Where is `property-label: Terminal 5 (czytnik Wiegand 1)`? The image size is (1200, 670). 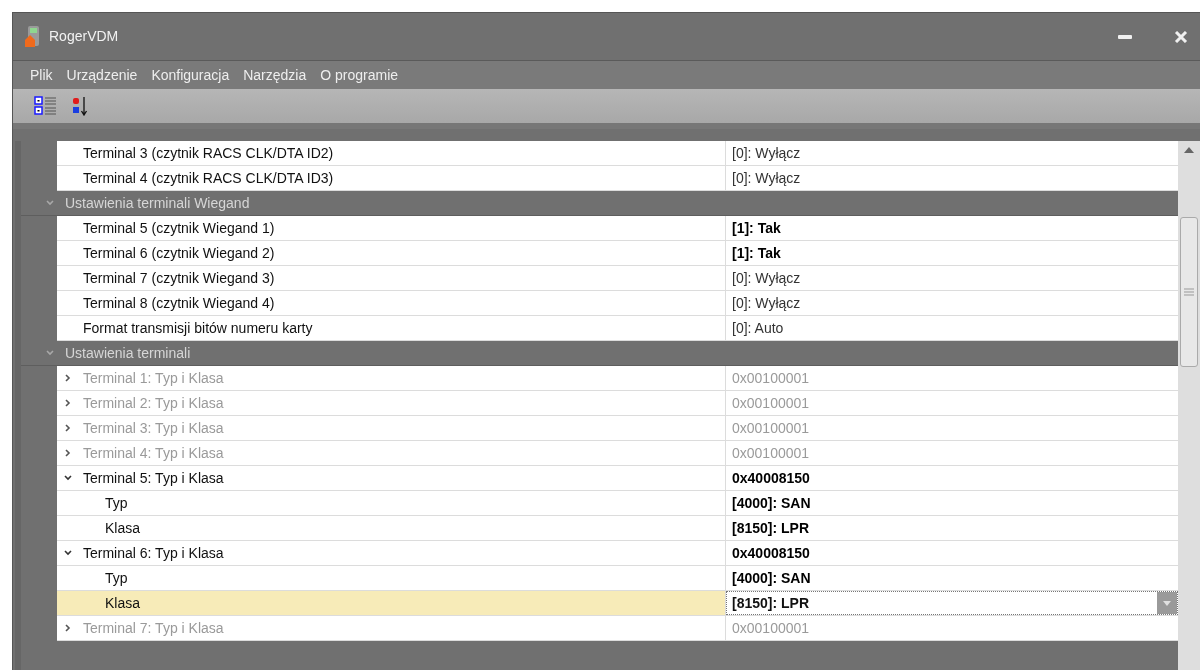 property-label: Terminal 5 (czytnik Wiegand 1) is located at coordinates (179, 228).